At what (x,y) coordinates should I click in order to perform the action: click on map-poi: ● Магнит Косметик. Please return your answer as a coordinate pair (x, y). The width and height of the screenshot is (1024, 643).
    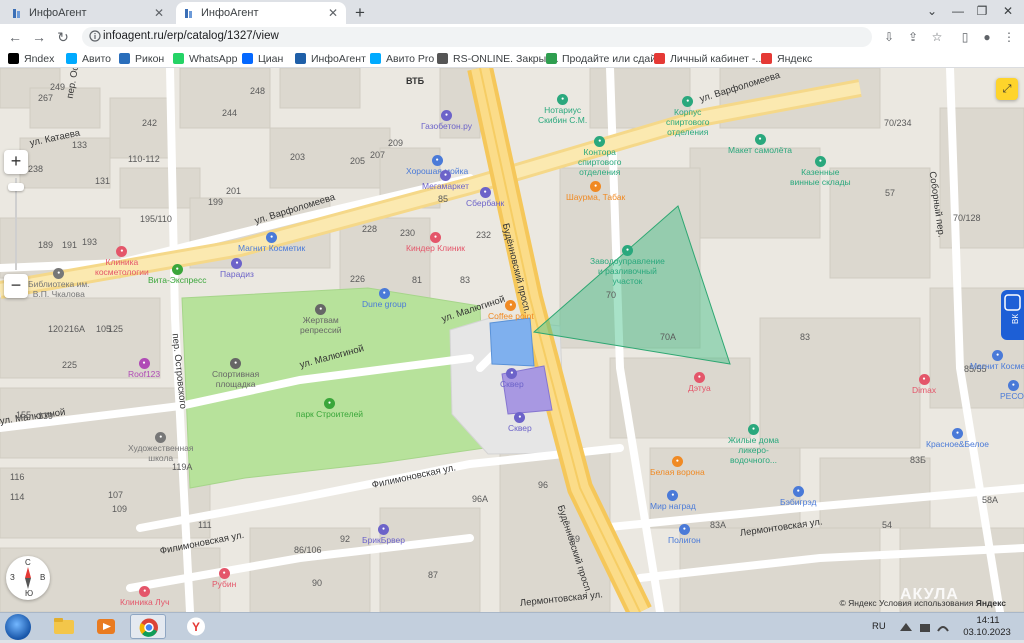
    Looking at the image, I should click on (271, 242).